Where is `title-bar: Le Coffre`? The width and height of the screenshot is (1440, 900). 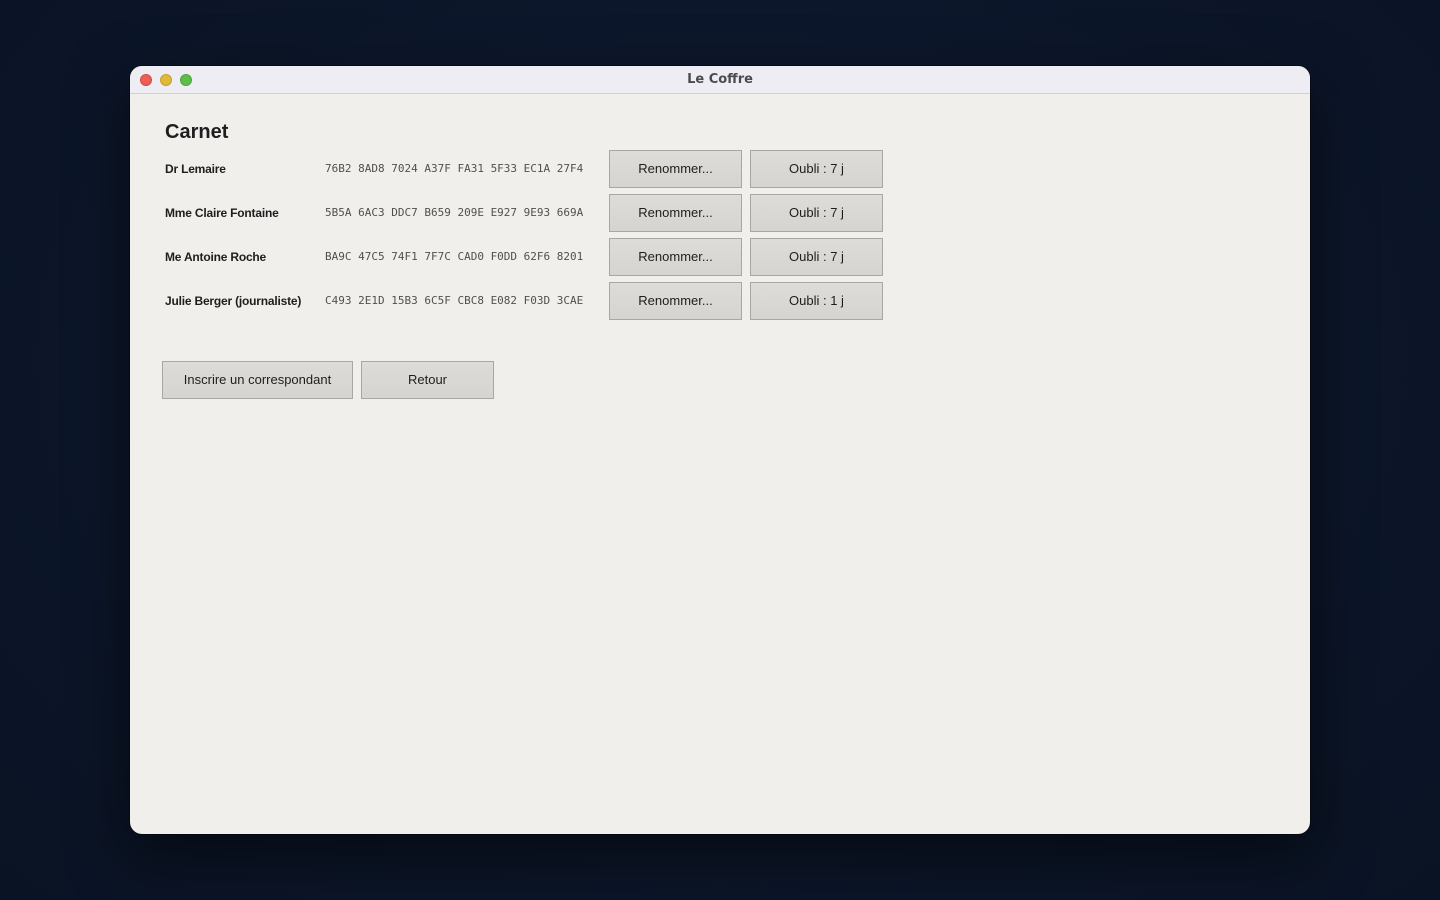
title-bar: Le Coffre is located at coordinates (720, 80).